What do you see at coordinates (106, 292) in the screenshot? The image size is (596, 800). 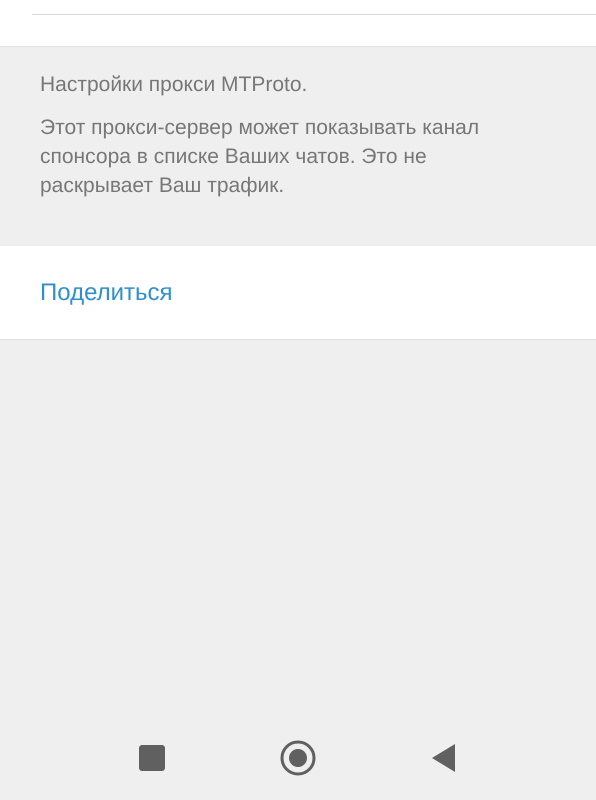 I see `share-button: Поделиться` at bounding box center [106, 292].